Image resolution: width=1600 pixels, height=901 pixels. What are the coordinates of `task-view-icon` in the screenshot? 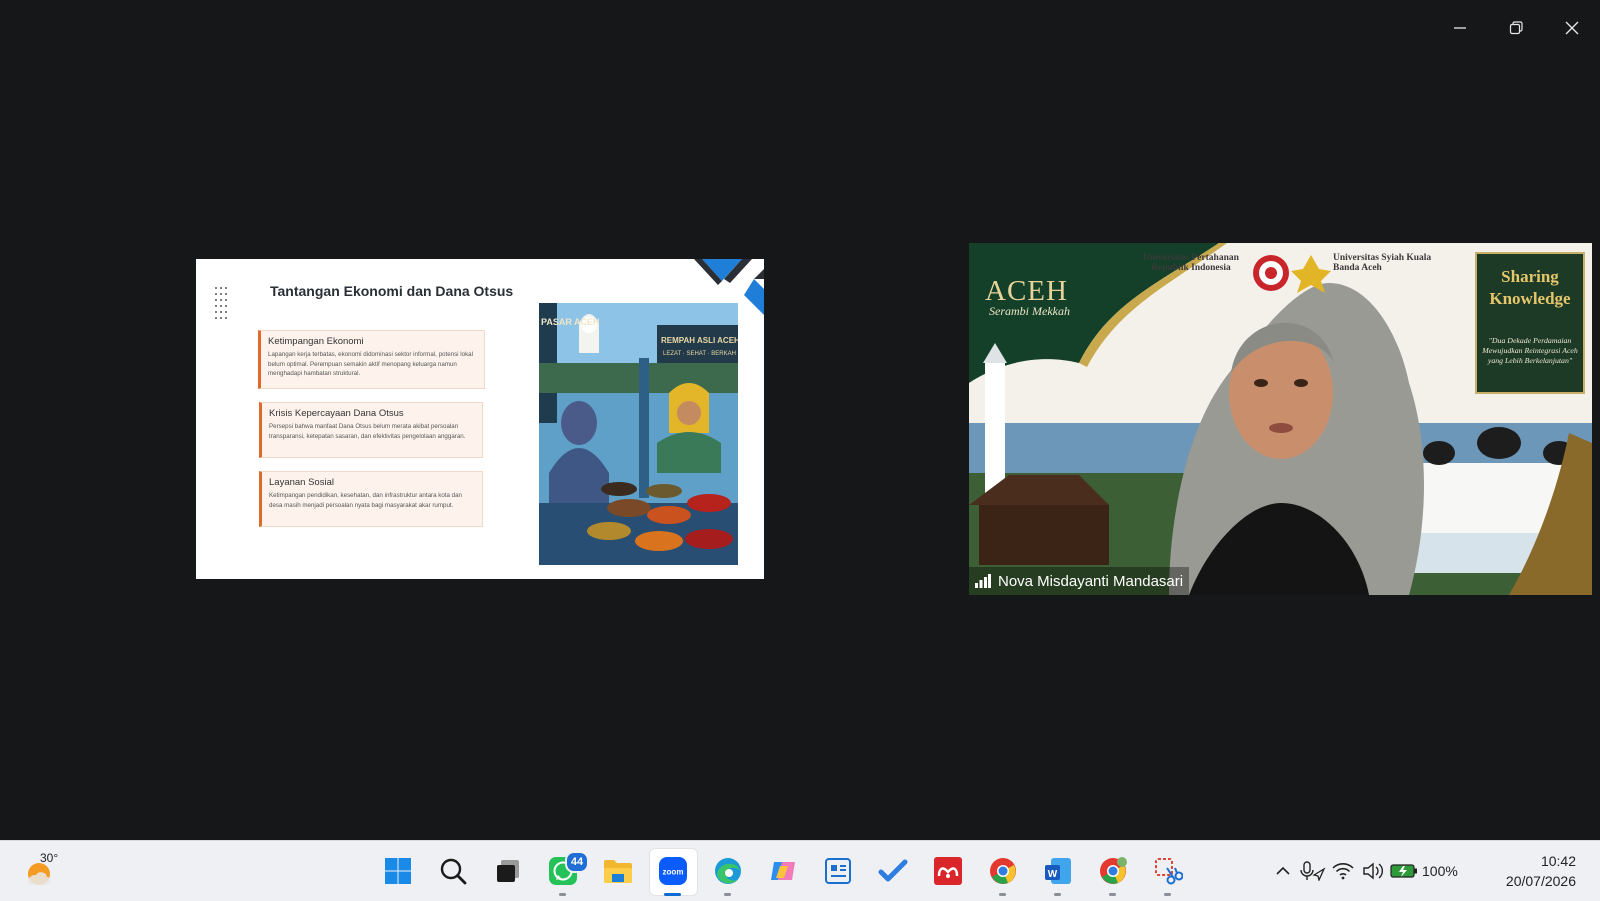 It's located at (507, 871).